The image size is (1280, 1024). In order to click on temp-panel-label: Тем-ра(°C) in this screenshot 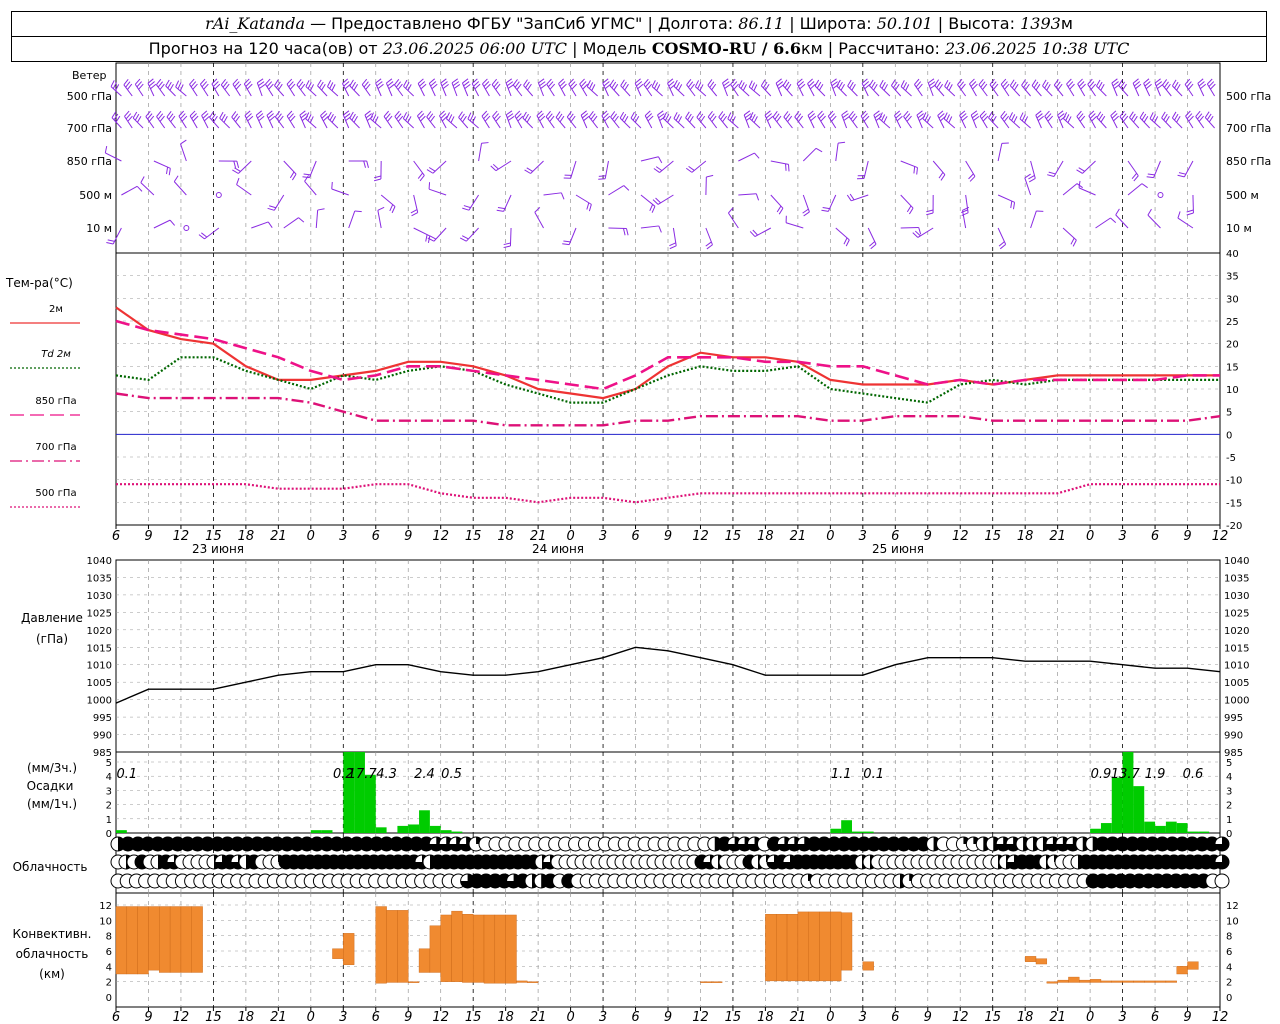, I will do `click(39, 283)`.